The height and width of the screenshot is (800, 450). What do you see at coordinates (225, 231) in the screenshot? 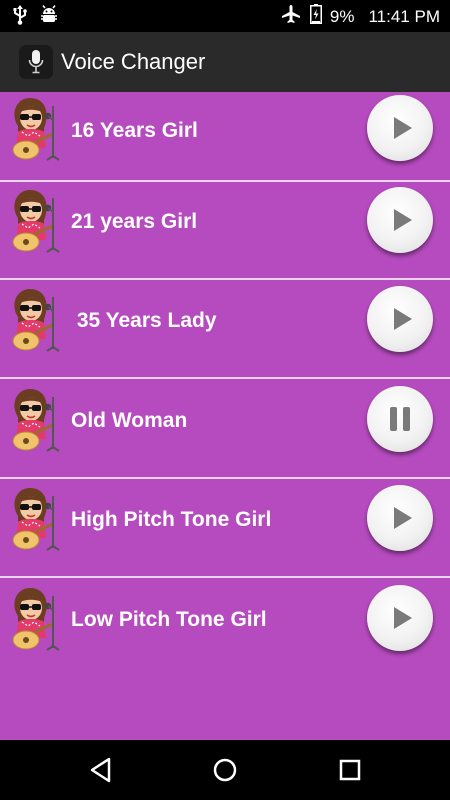
I see `voice-item: 21 years Girl` at bounding box center [225, 231].